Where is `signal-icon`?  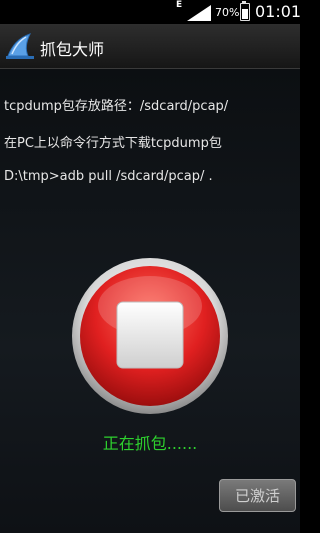 signal-icon is located at coordinates (199, 13).